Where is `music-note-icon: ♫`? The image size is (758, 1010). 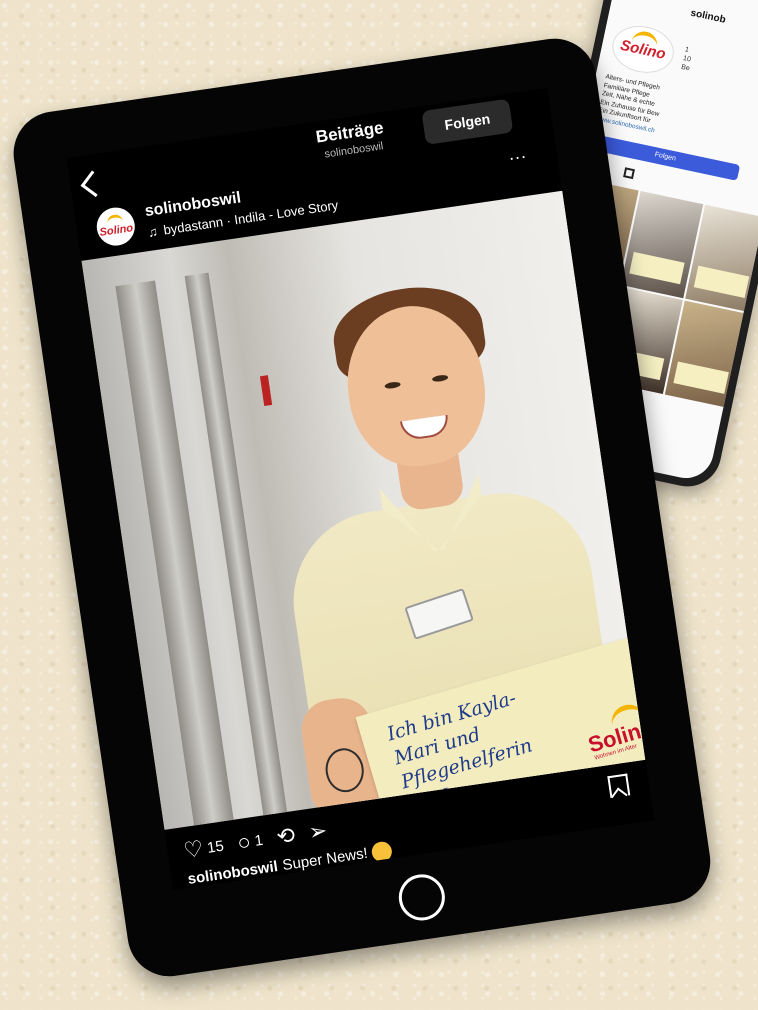 music-note-icon: ♫ is located at coordinates (152, 231).